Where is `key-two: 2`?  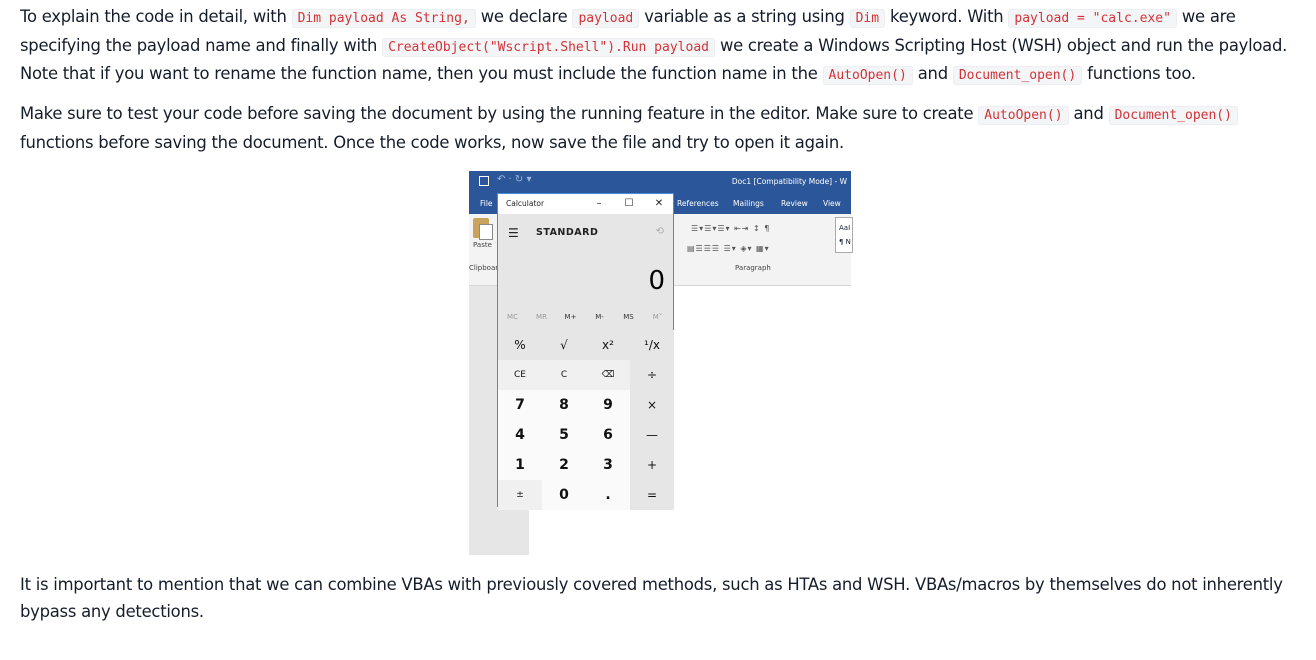
key-two: 2 is located at coordinates (564, 465).